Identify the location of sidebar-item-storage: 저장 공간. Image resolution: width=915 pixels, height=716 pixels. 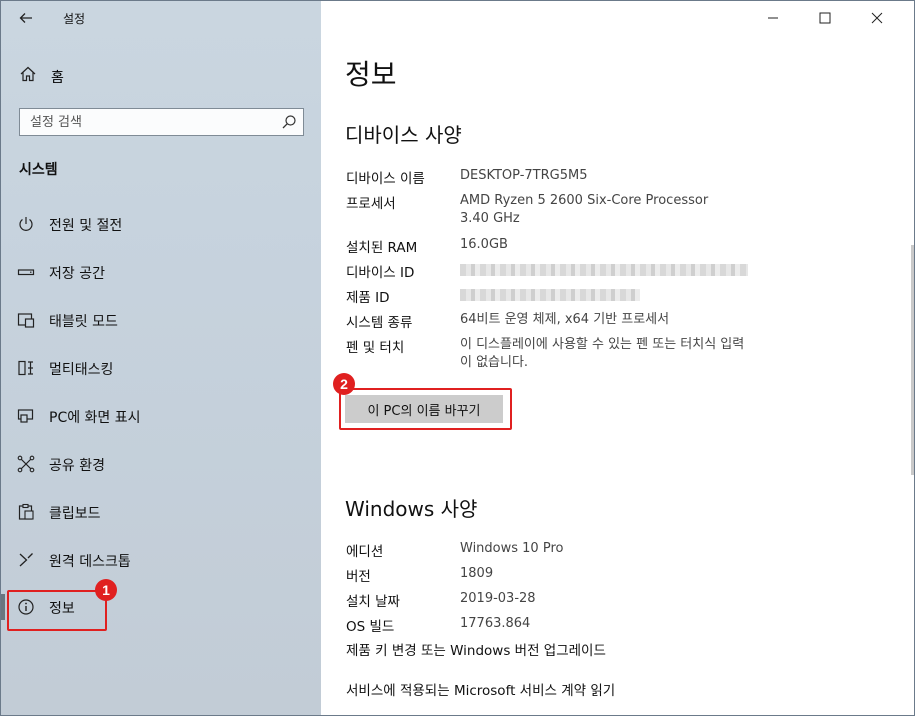
(161, 272).